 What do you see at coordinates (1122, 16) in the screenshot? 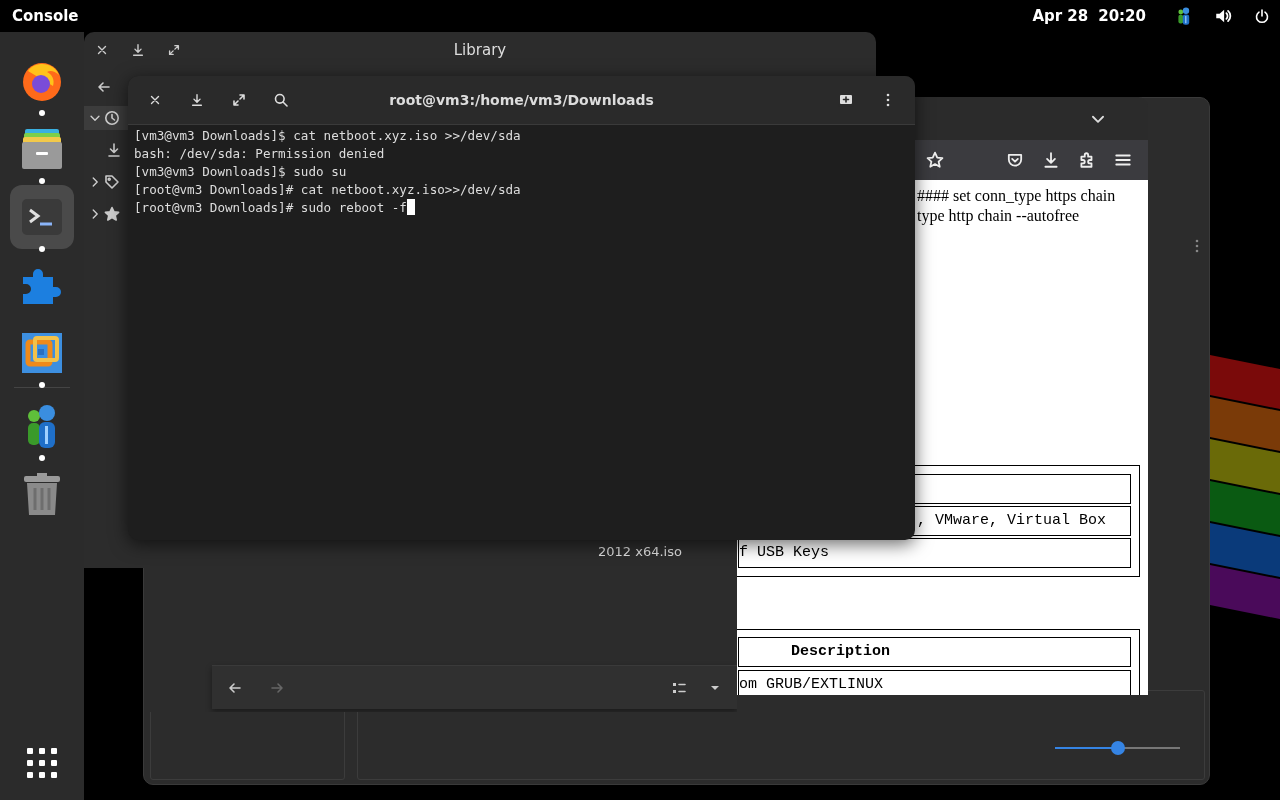
I see `clock-time: 20:20` at bounding box center [1122, 16].